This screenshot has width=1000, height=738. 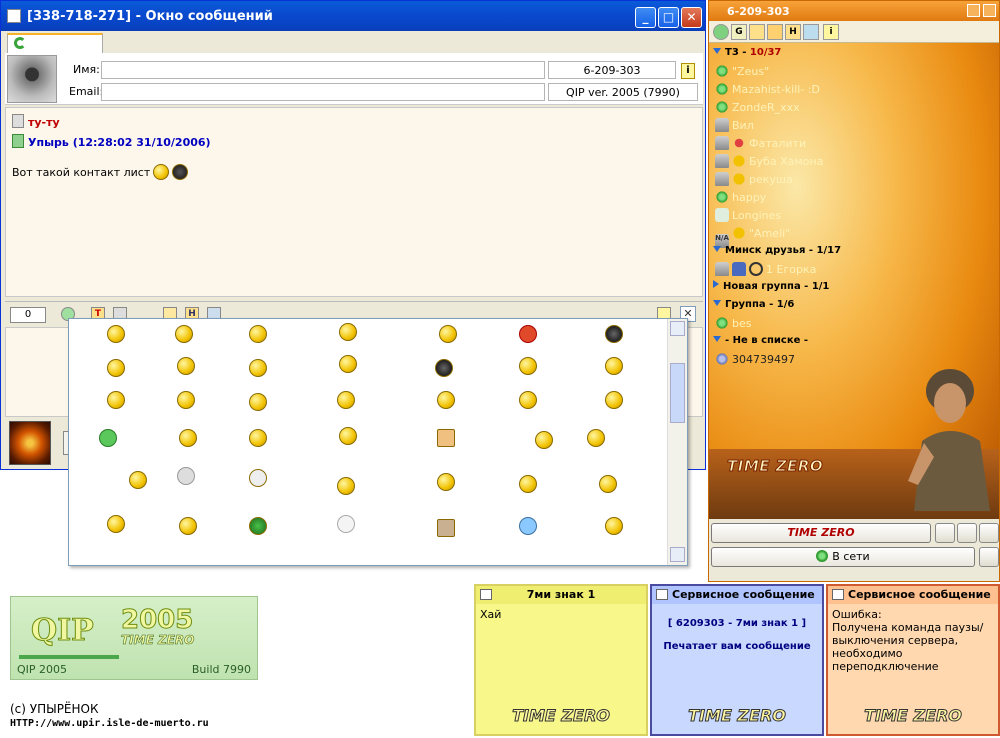 What do you see at coordinates (734, 126) in the screenshot?
I see `contact-item: Вил` at bounding box center [734, 126].